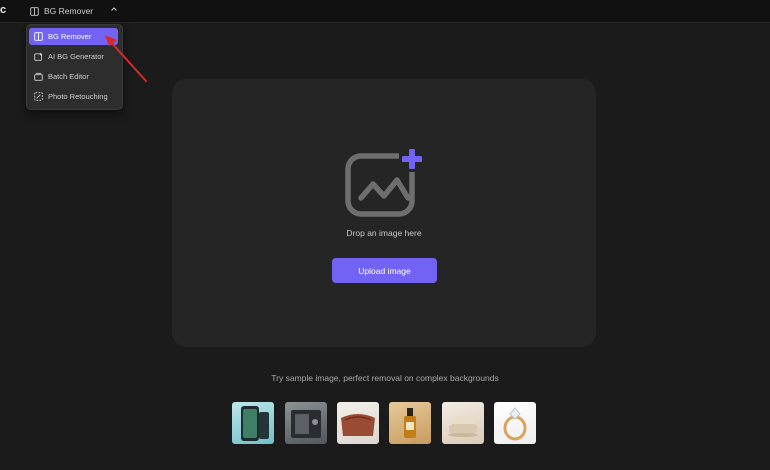 The width and height of the screenshot is (770, 470). Describe the element at coordinates (385, 11) in the screenshot. I see `top-bar: c BG Remover` at that location.